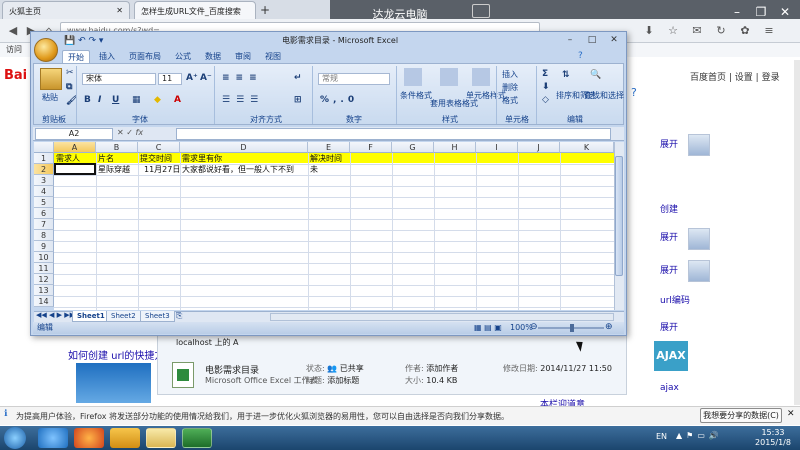 This screenshot has width=800, height=450. I want to click on zoom-in-icon: ⊕, so click(609, 327).